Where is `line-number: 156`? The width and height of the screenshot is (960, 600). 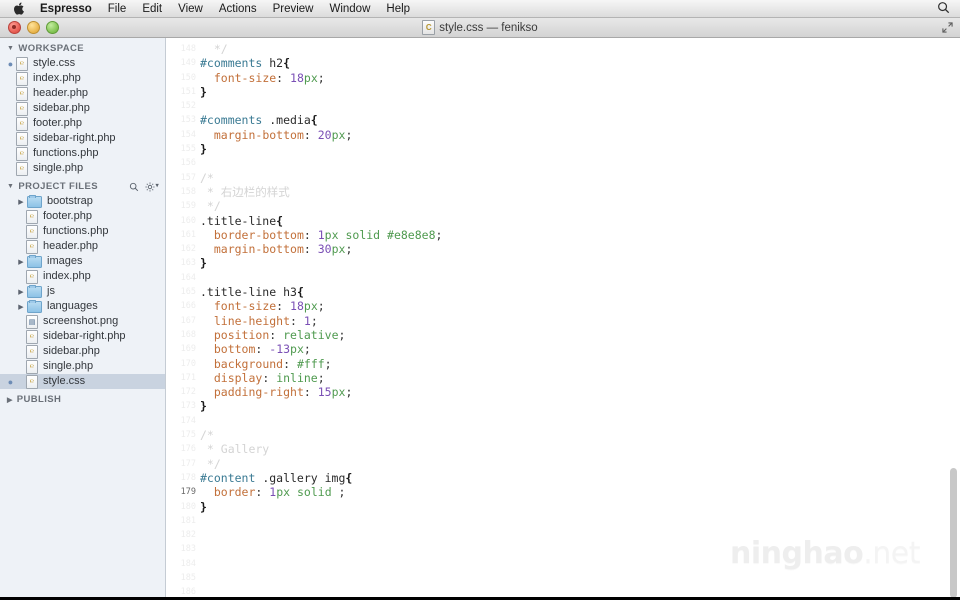
line-number: 156 is located at coordinates (188, 163).